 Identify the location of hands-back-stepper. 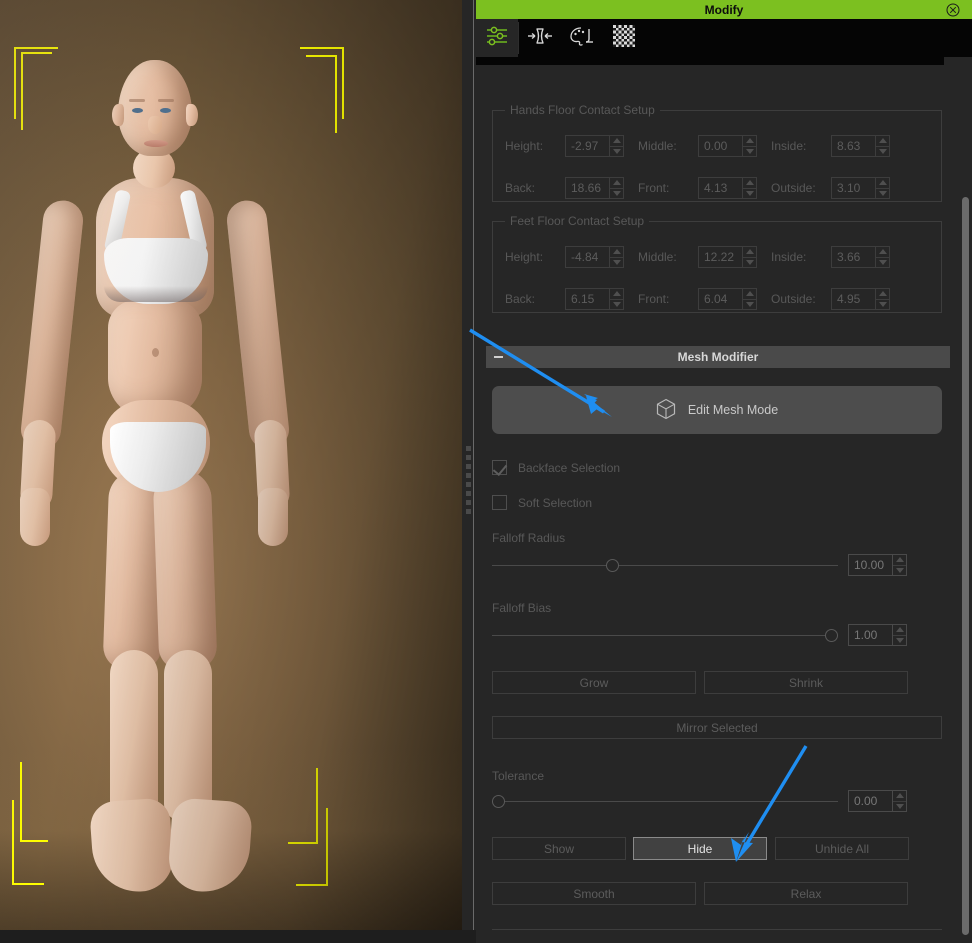
(616, 188).